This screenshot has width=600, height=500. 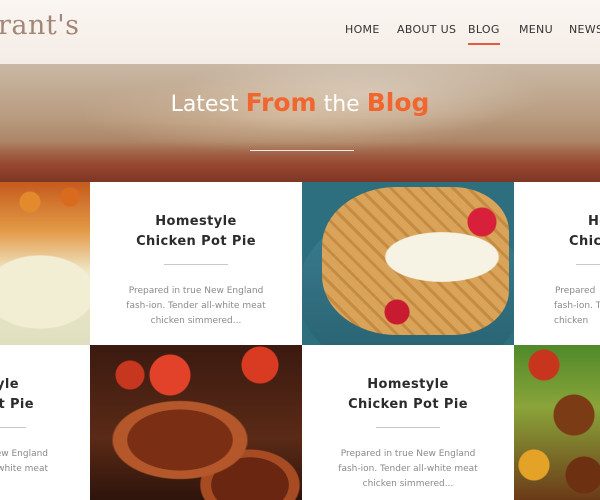 What do you see at coordinates (557, 263) in the screenshot?
I see `post-card-2: Ho Chick Prepared fash-ion. T chicken` at bounding box center [557, 263].